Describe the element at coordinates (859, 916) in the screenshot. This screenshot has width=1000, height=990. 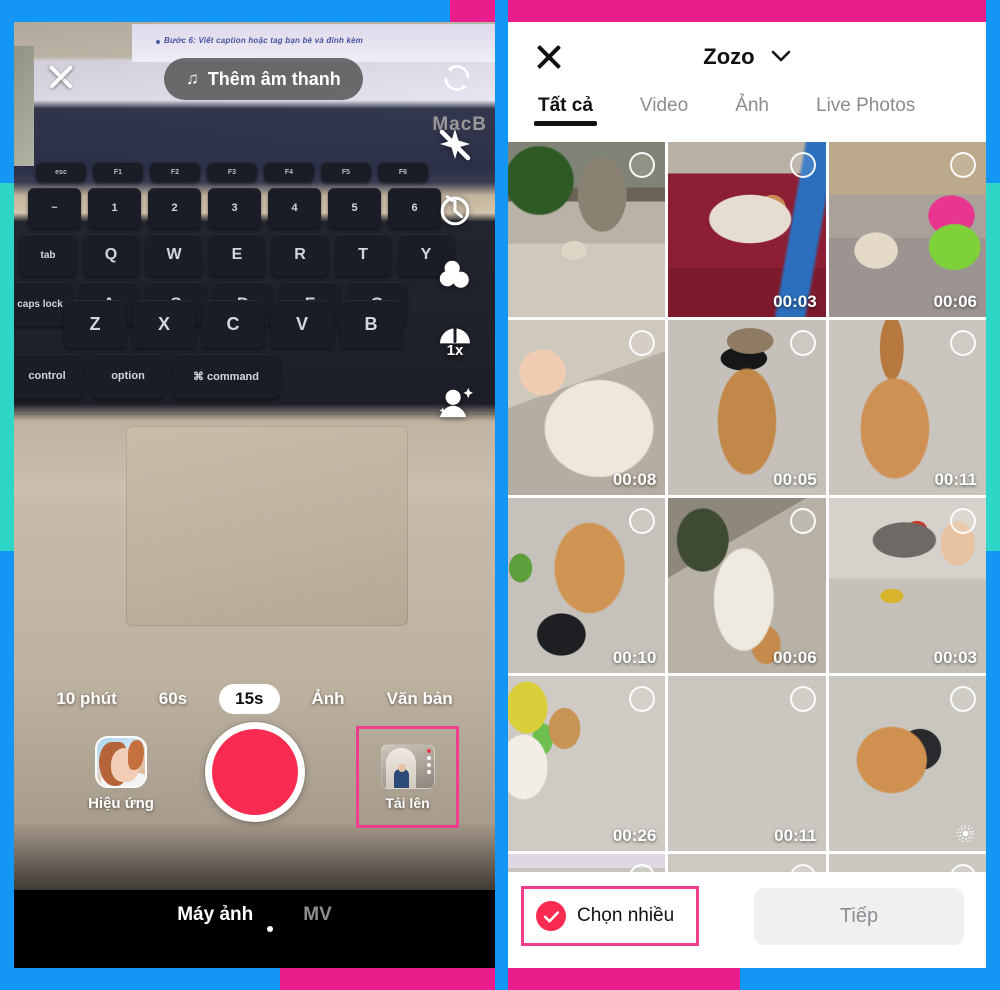
I see `next-button: Tiếp` at that location.